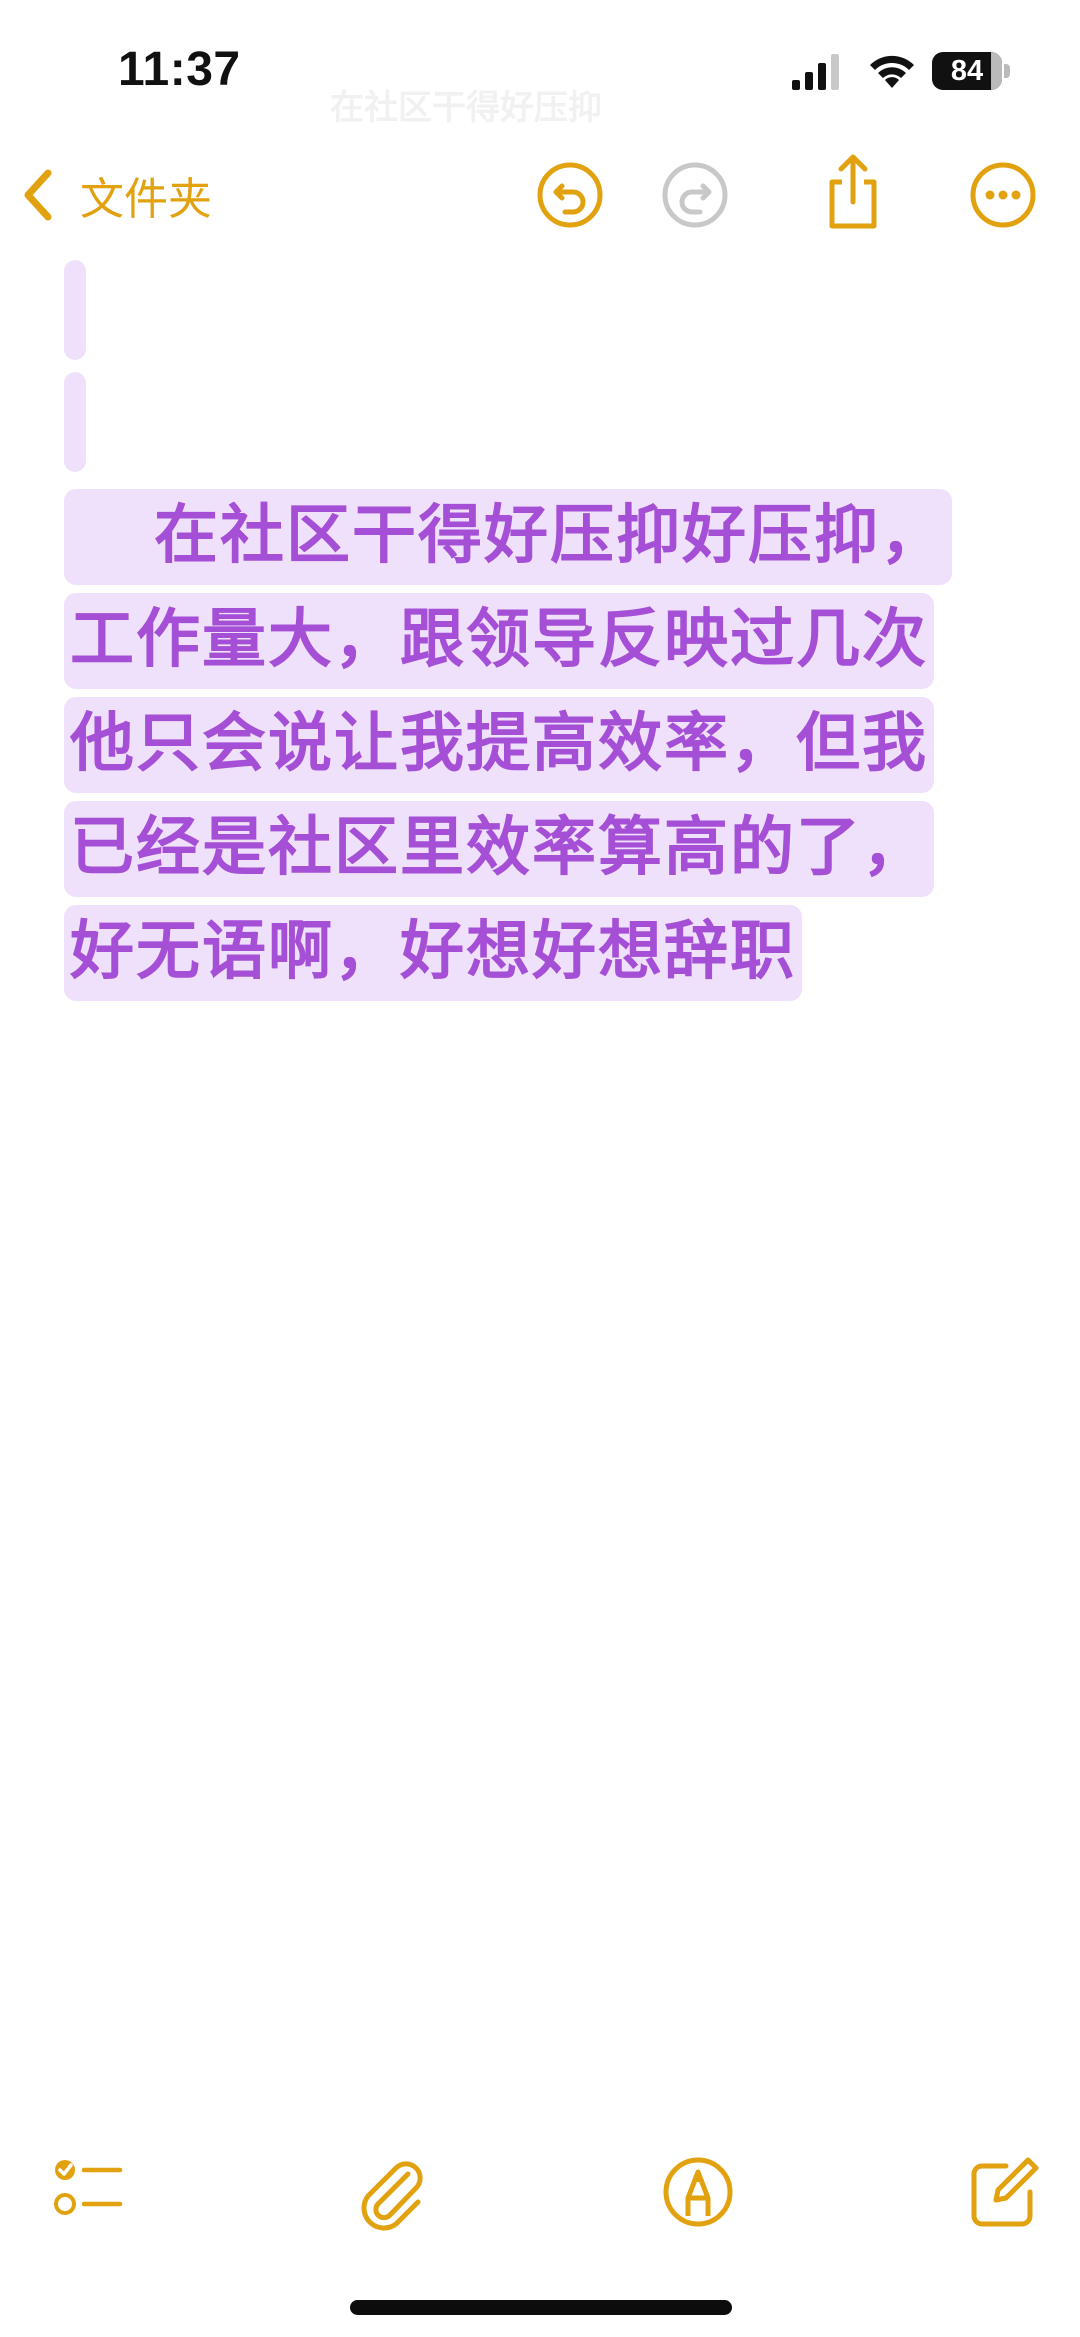  I want to click on chevron-left-icon, so click(38, 195).